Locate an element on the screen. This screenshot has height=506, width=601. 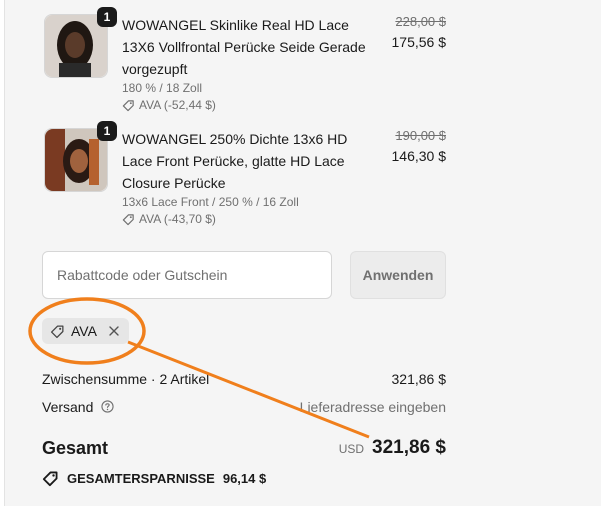
item-discount: AVA (-52,44 $) is located at coordinates (169, 105).